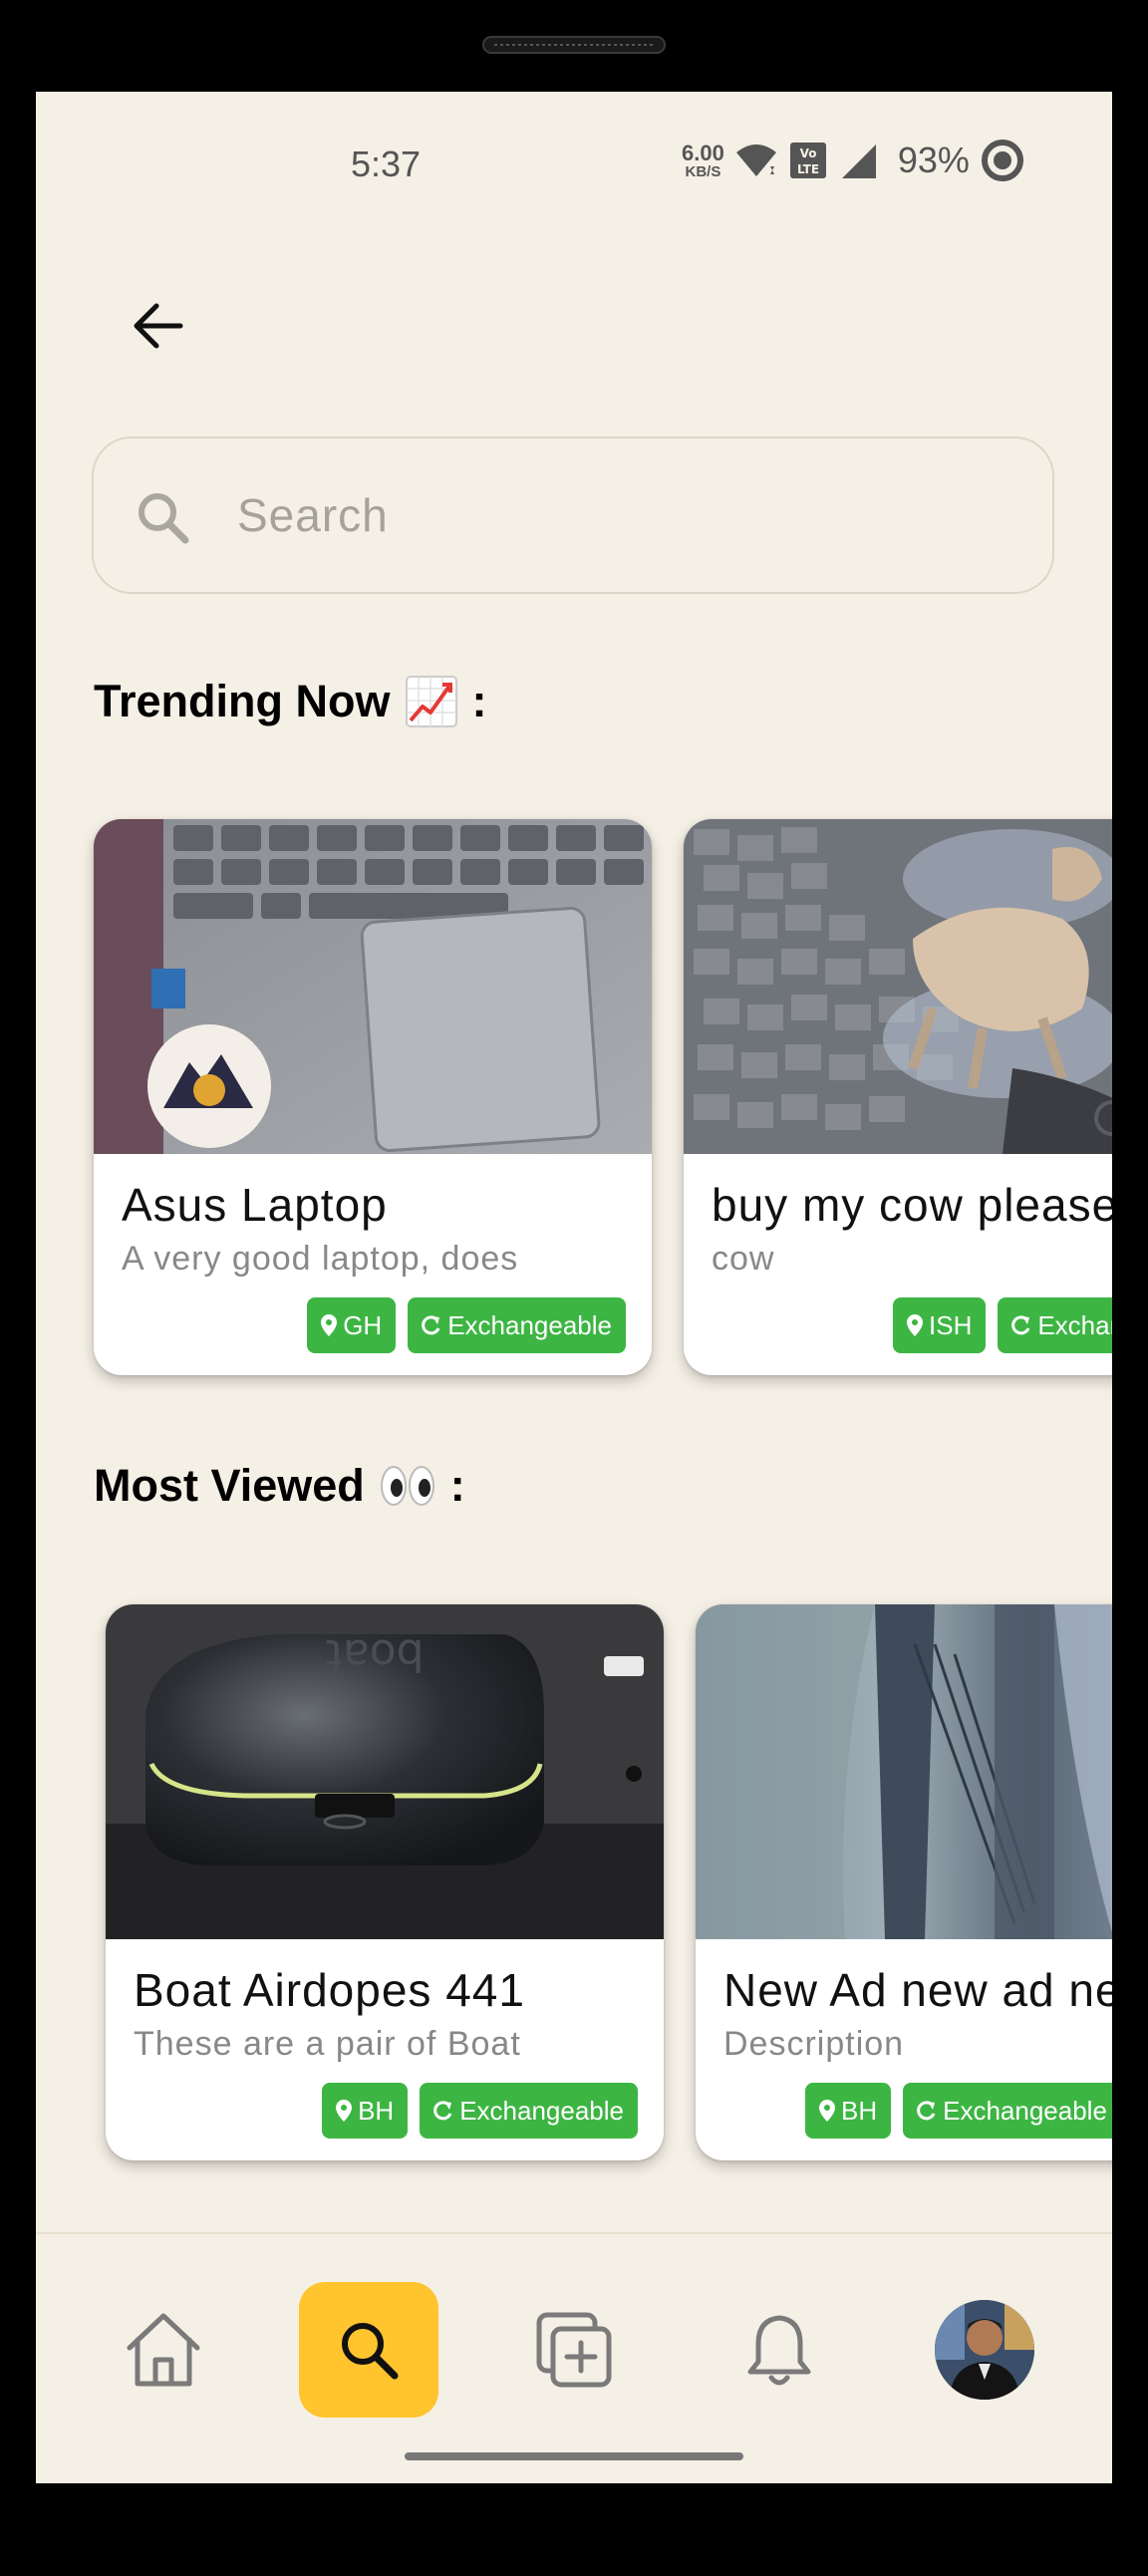 The image size is (1148, 2576). Describe the element at coordinates (574, 2456) in the screenshot. I see `home-indicator` at that location.